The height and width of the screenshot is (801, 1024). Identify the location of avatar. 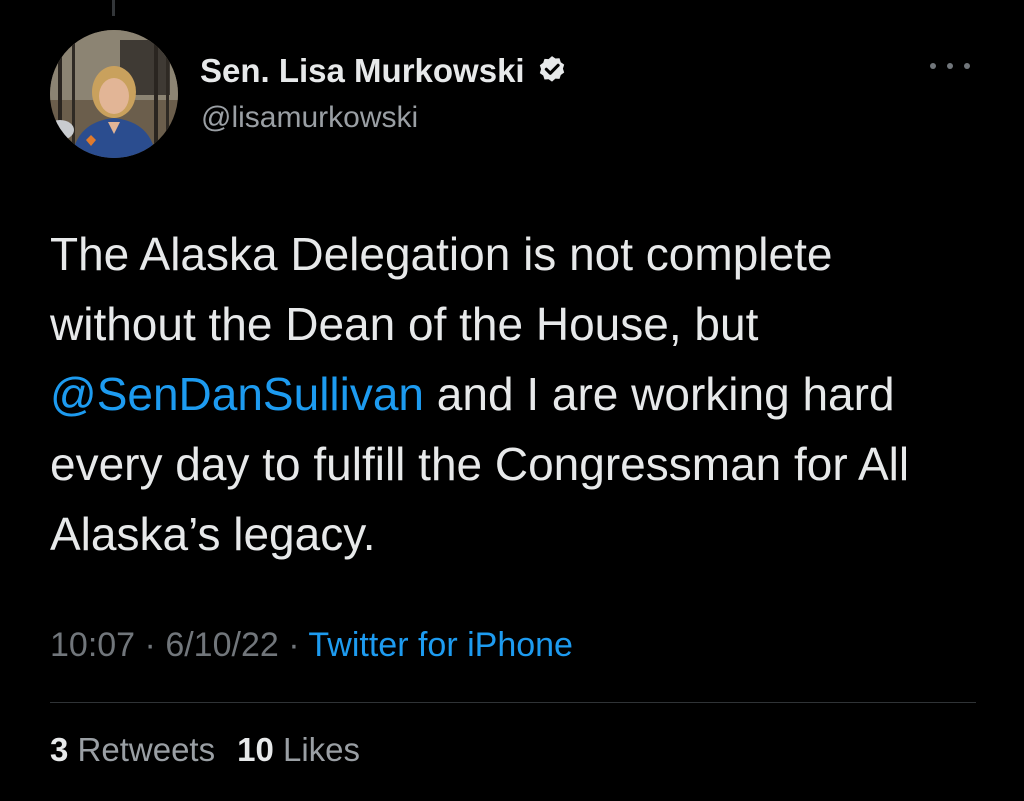
(114, 94).